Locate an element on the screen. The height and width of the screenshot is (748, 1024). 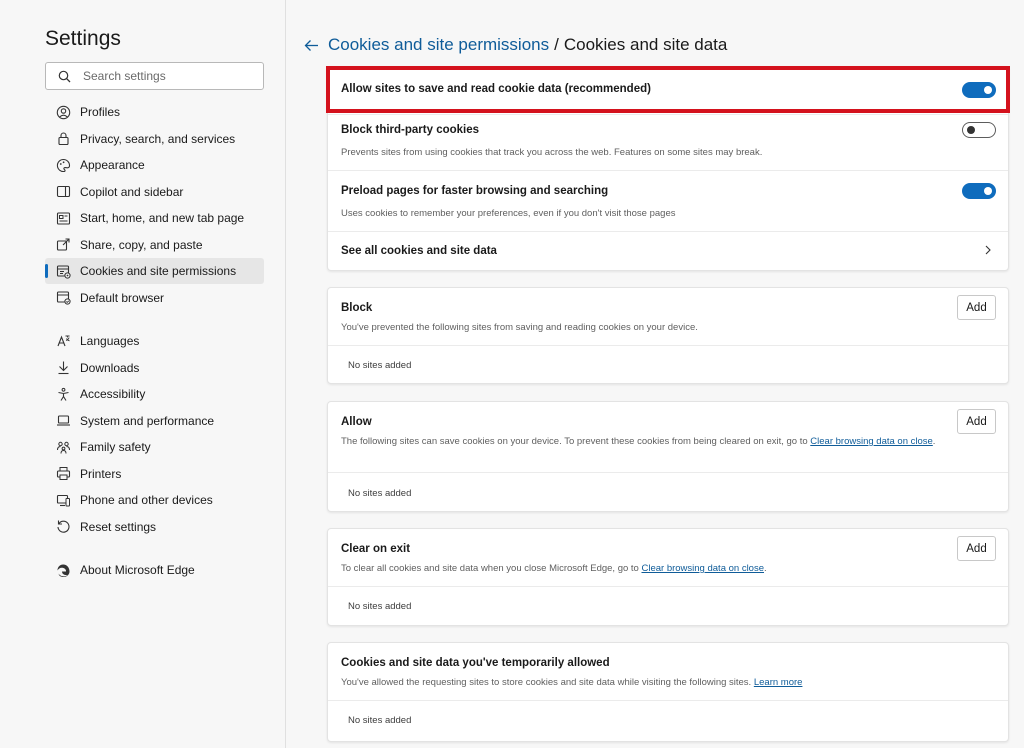
browser-icon is located at coordinates (63, 298).